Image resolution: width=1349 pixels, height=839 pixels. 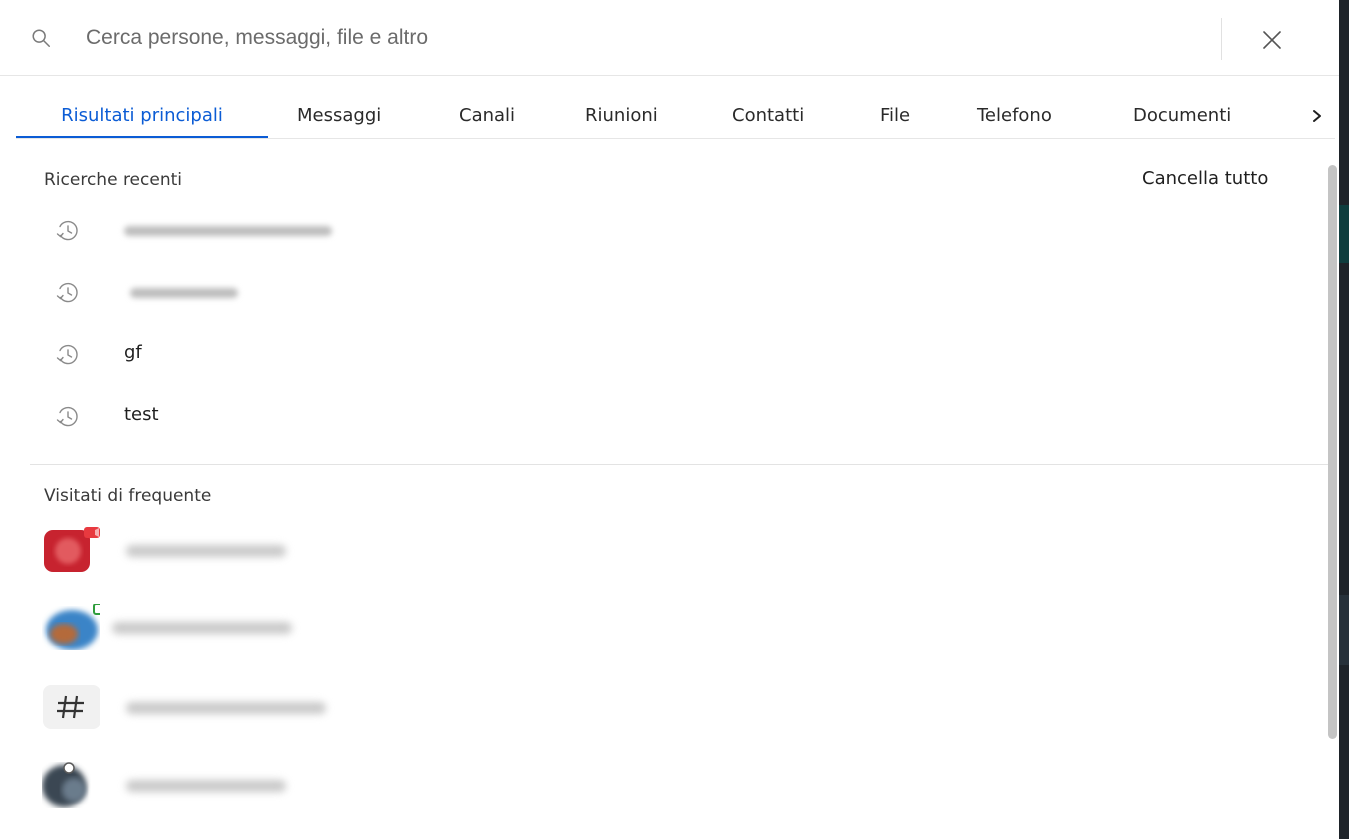 I want to click on tab-file: File, so click(x=895, y=116).